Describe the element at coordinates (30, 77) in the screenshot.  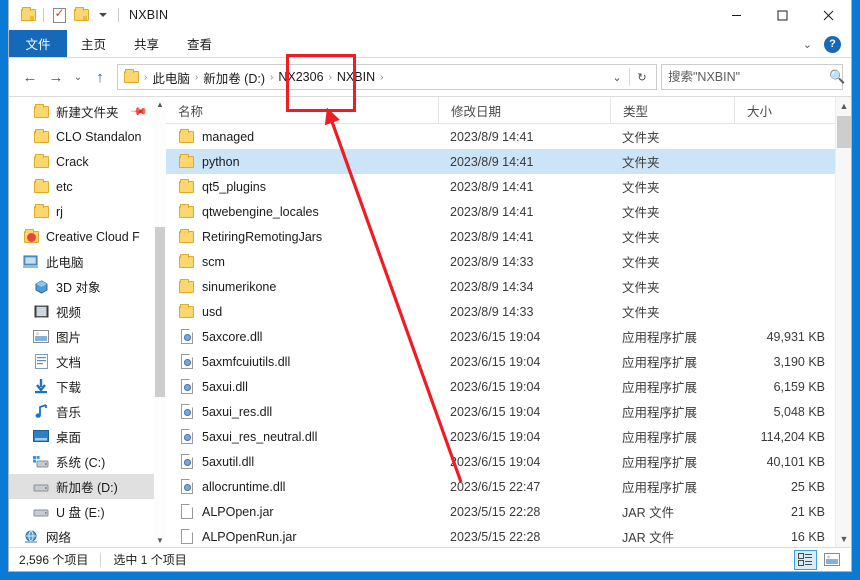
I see `back-button: ←` at that location.